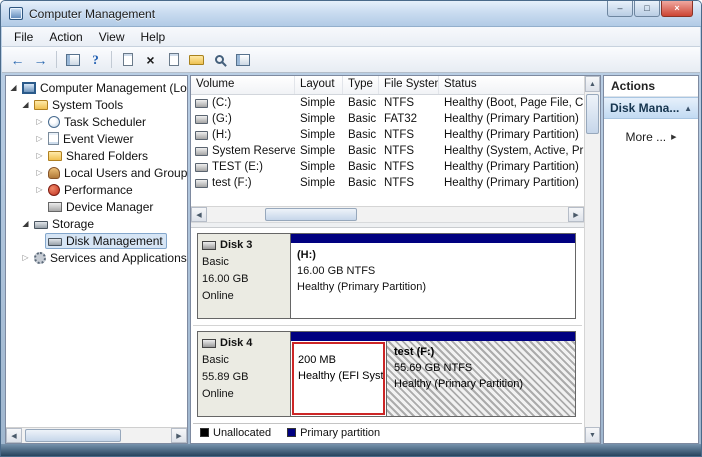 The height and width of the screenshot is (457, 702). What do you see at coordinates (96, 138) in the screenshot?
I see `tree-item-event-viewer: ▷ Event Viewer` at bounding box center [96, 138].